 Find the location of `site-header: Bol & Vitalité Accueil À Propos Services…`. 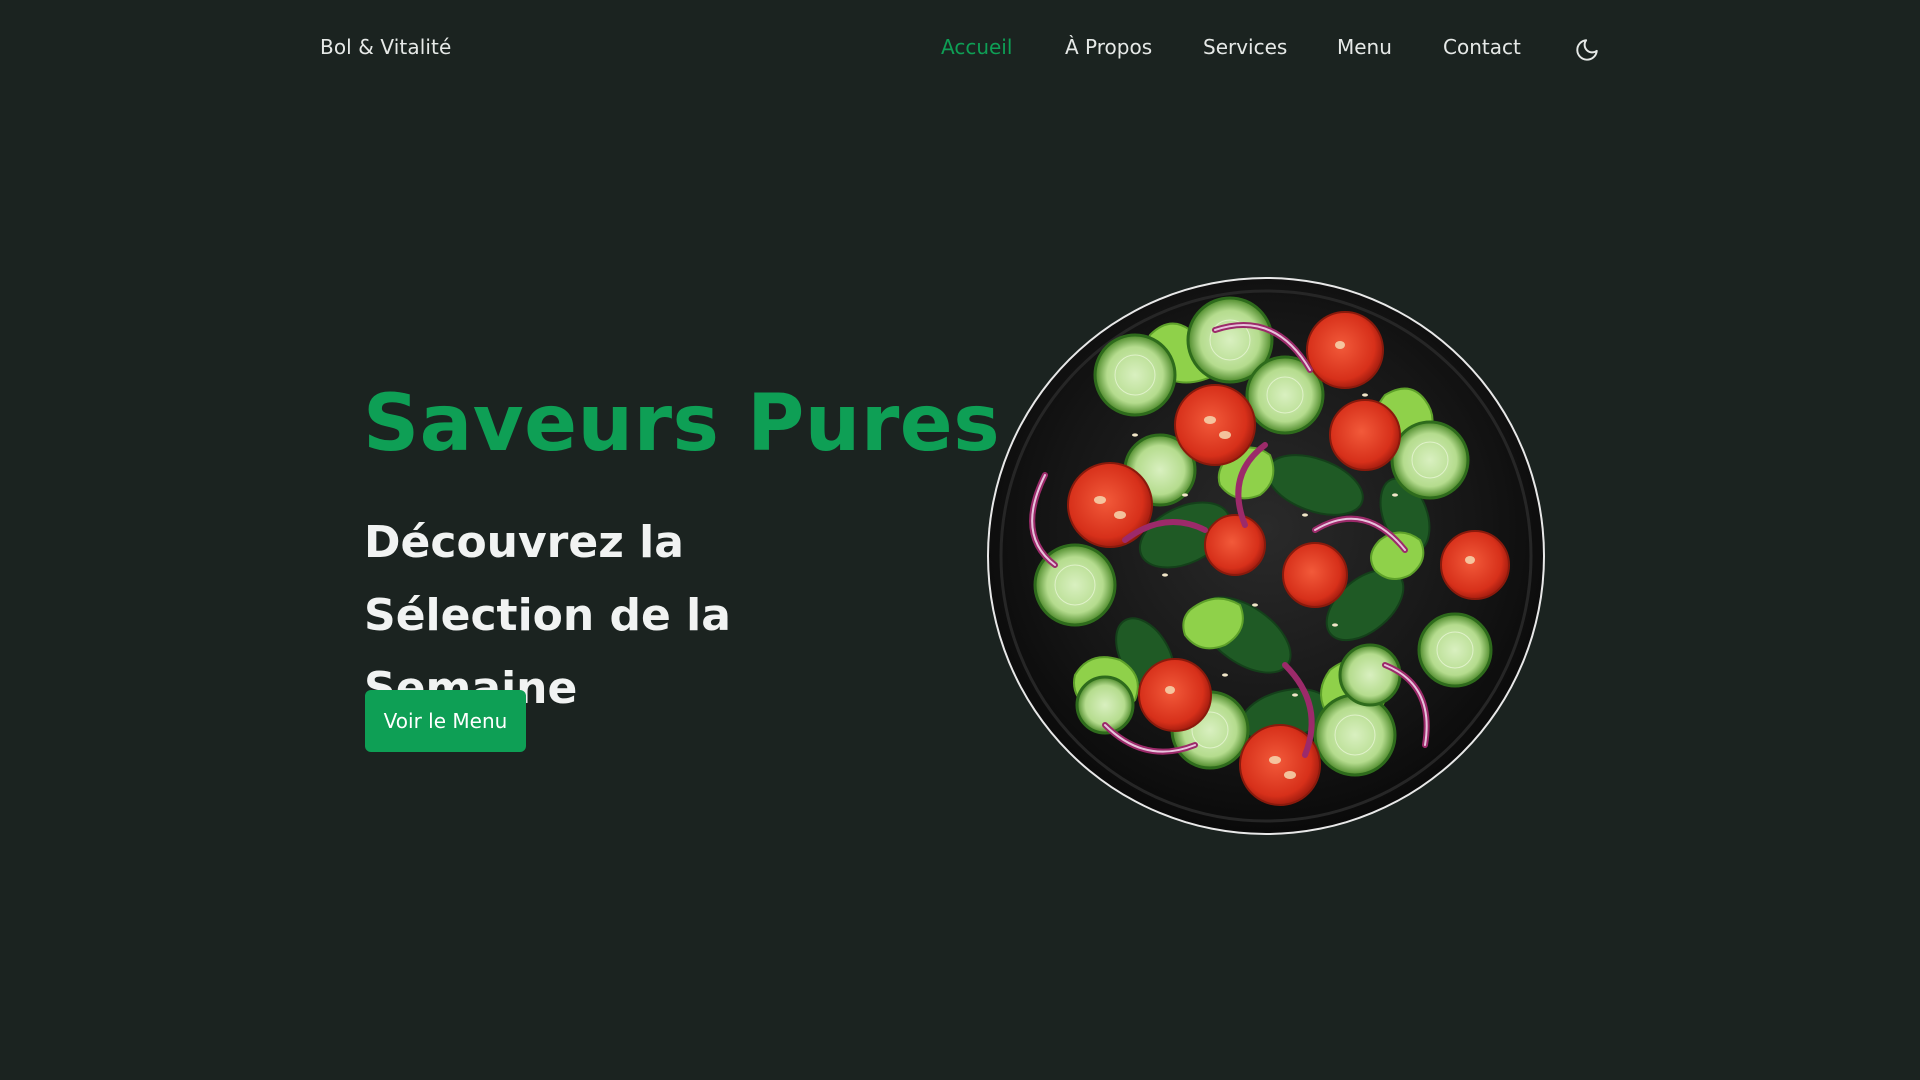

site-header: Bol & Vitalité Accueil À Propos Services… is located at coordinates (960, 50).